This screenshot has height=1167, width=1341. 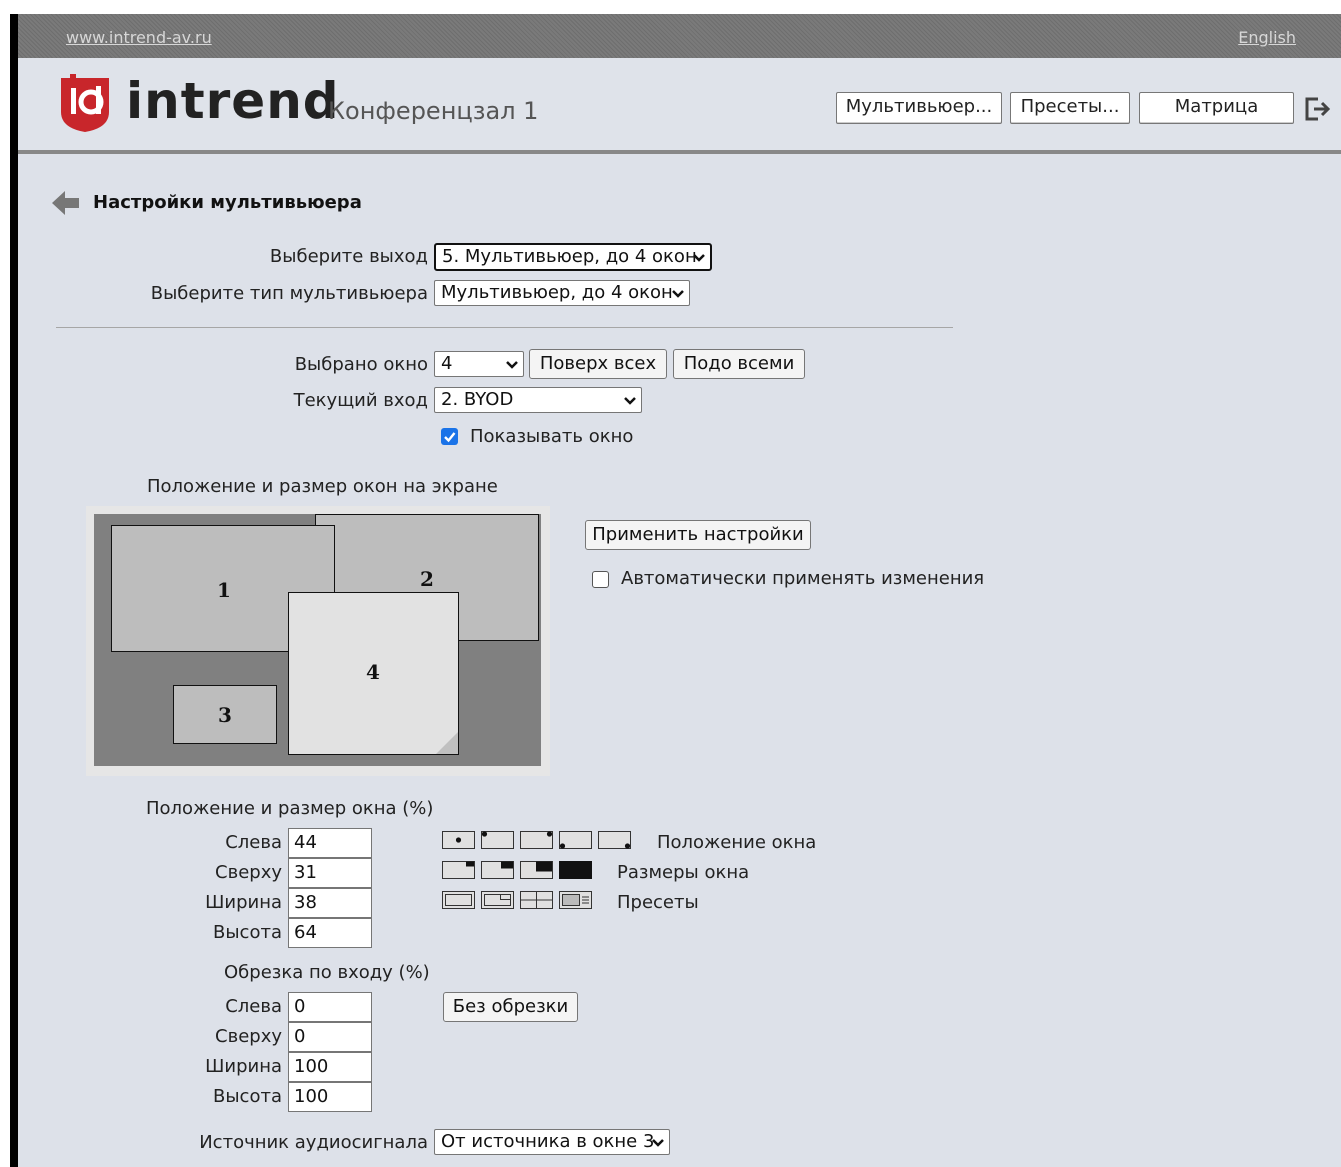 I want to click on pos-top-label: Сверху, so click(x=248, y=872).